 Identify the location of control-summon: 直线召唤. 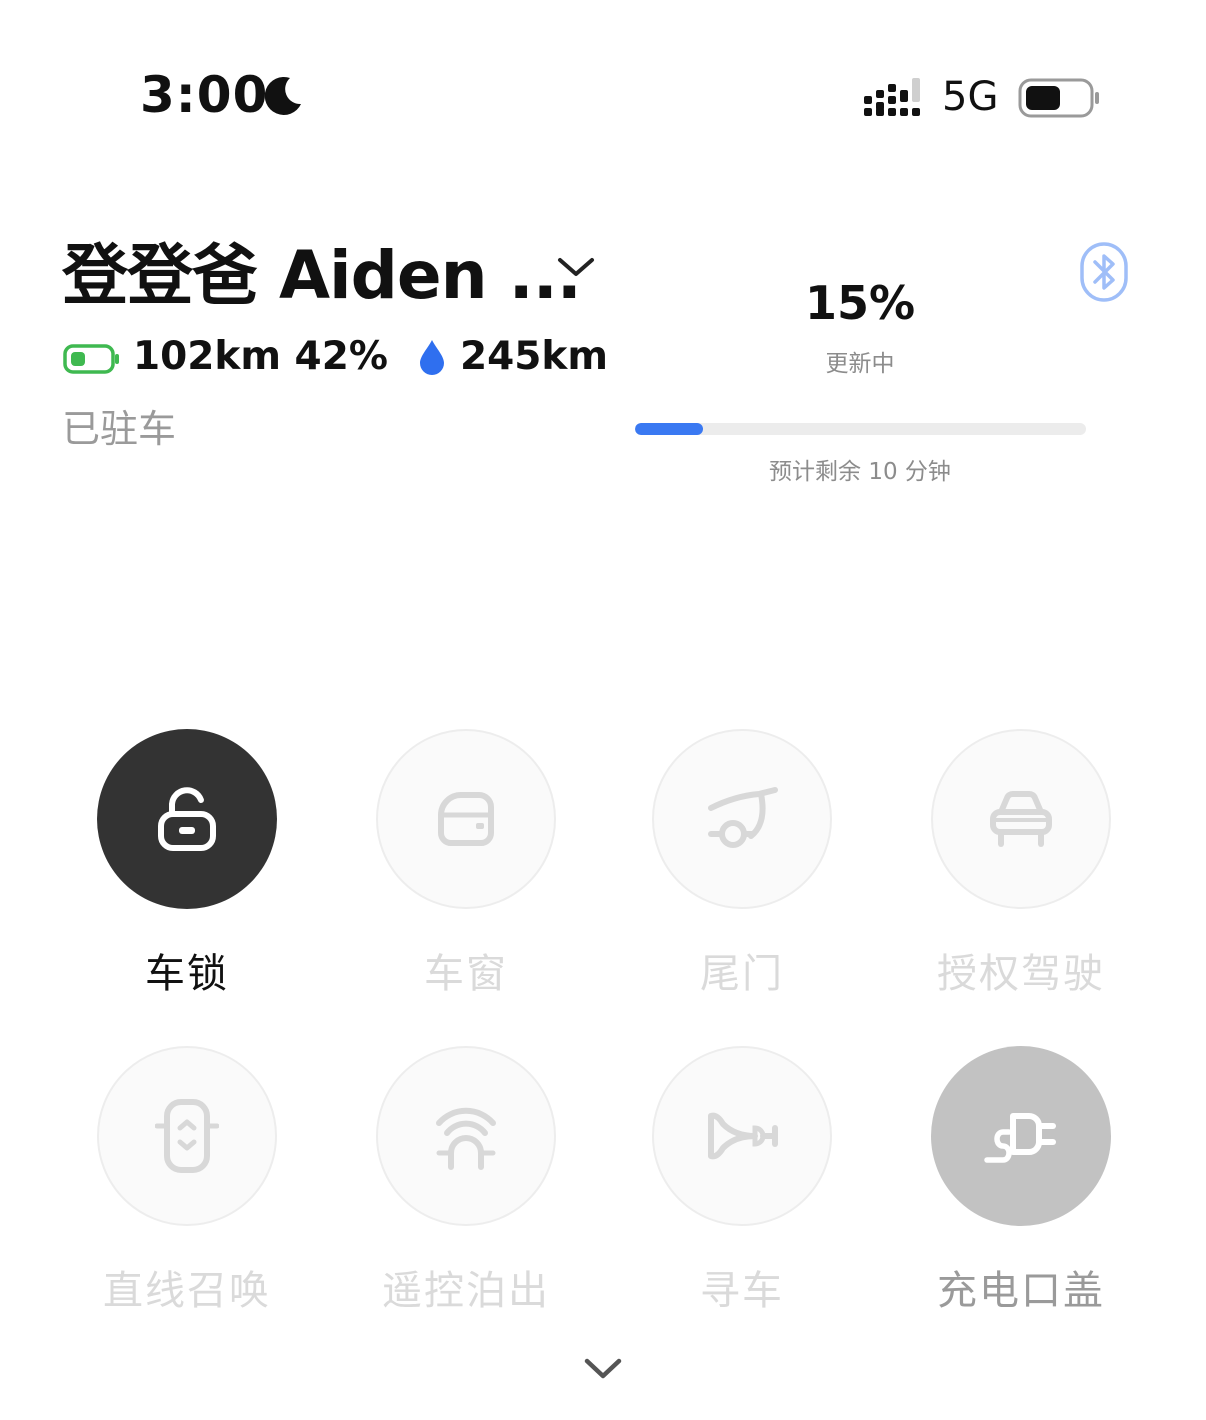
(187, 1196).